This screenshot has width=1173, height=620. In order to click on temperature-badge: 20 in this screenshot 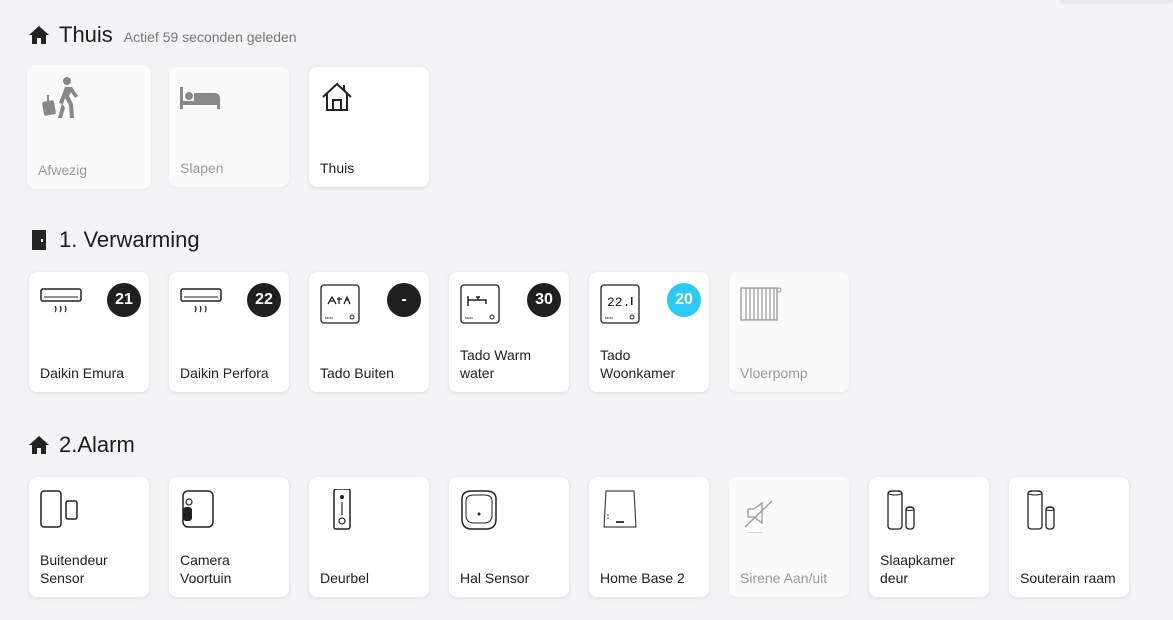, I will do `click(684, 300)`.